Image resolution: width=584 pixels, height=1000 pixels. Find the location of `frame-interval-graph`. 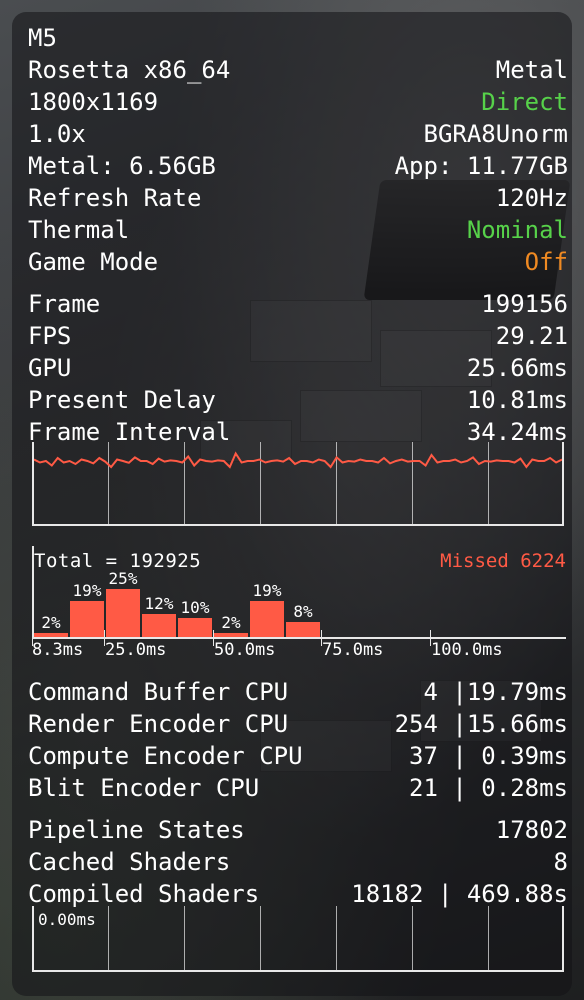

frame-interval-graph is located at coordinates (298, 484).